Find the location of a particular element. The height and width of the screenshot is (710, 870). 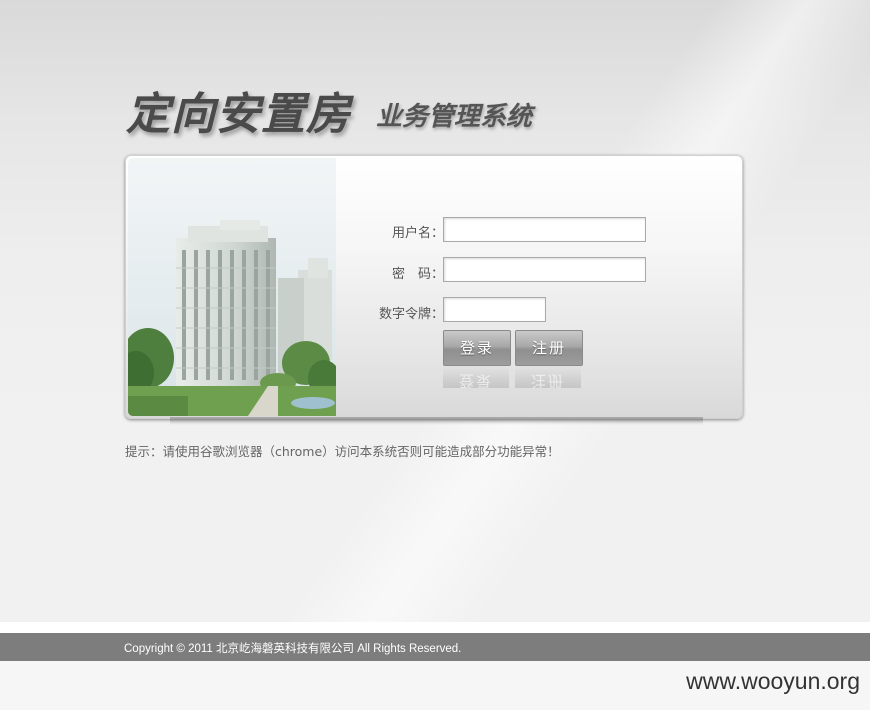

browser-hint: 提示：请使用谷歌浏览器（chrome）访问本系统否则可能造成部分功能异常！ is located at coordinates (342, 451).